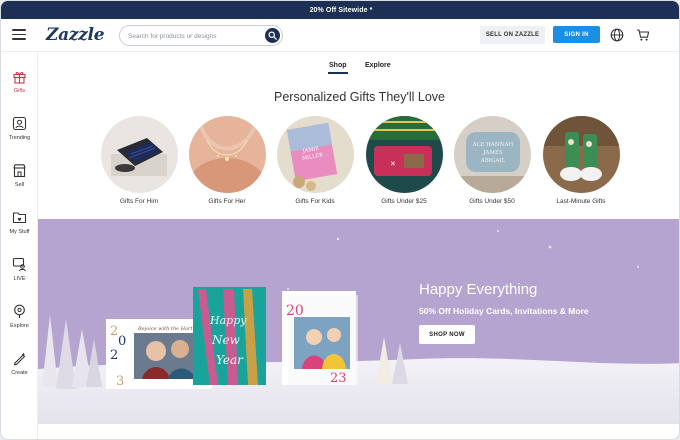  I want to click on live-chat-icon, so click(19, 264).